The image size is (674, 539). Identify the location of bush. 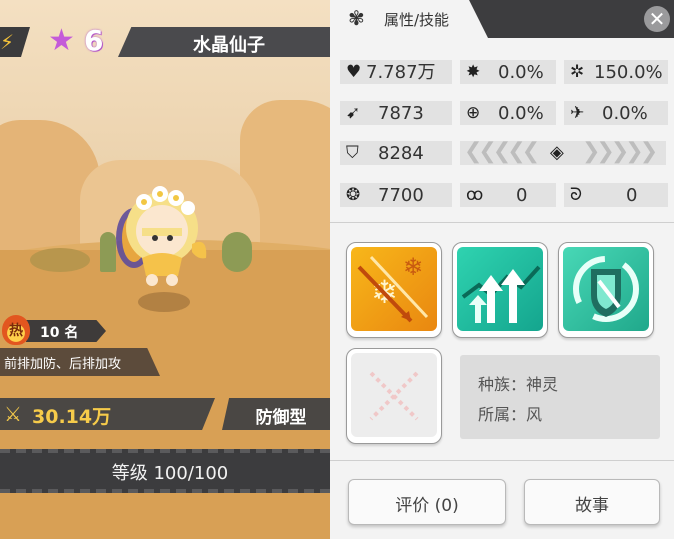
(60, 260).